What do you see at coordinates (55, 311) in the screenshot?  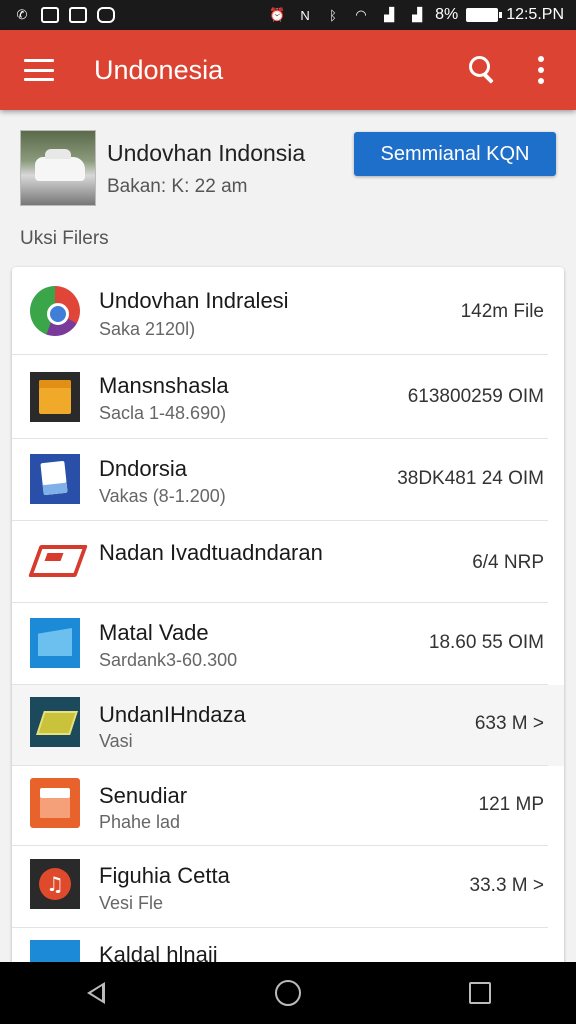 I see `chrome-icon` at bounding box center [55, 311].